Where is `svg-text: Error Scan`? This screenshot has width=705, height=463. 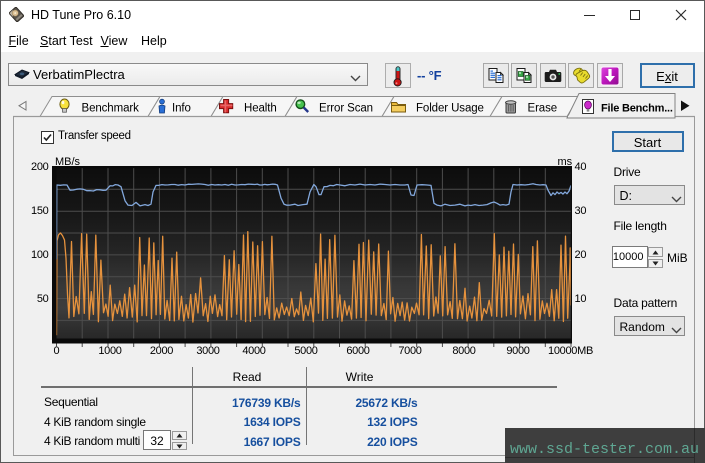
svg-text: Error Scan is located at coordinates (346, 109).